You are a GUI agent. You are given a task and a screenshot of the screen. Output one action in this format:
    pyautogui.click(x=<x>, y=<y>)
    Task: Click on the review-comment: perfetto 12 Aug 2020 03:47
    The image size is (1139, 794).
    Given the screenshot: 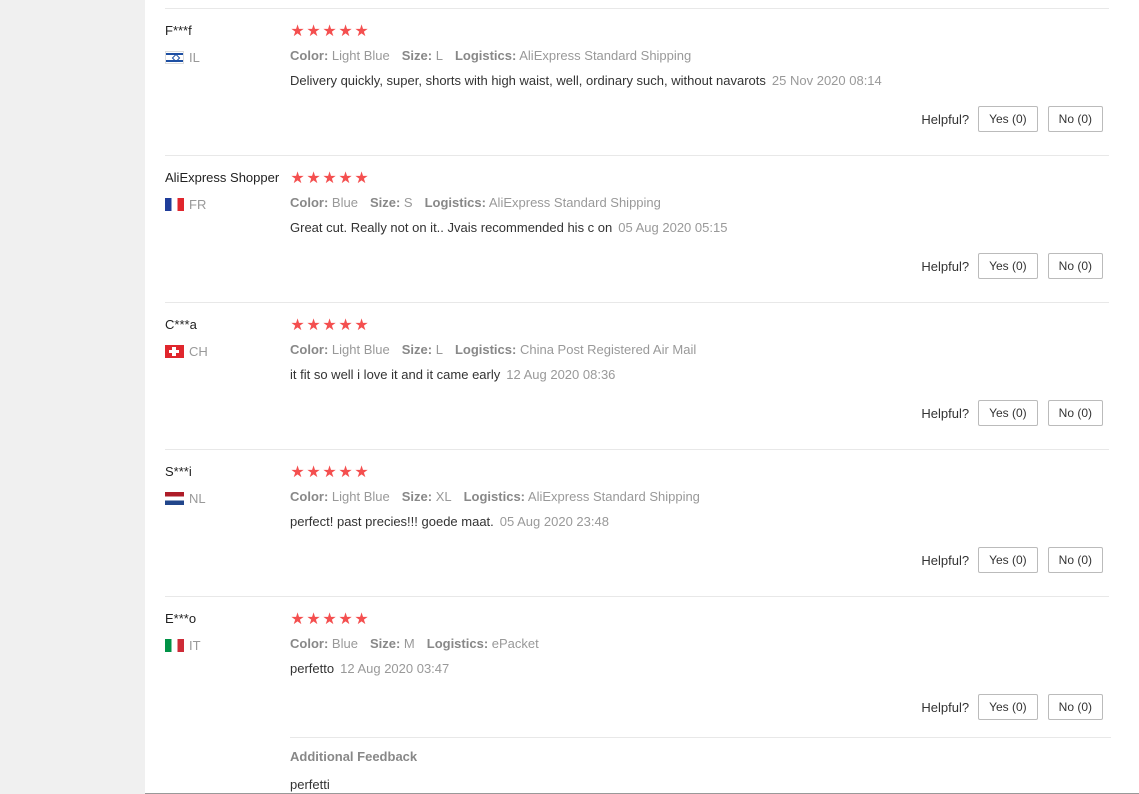 What is the action you would take?
    pyautogui.click(x=369, y=668)
    